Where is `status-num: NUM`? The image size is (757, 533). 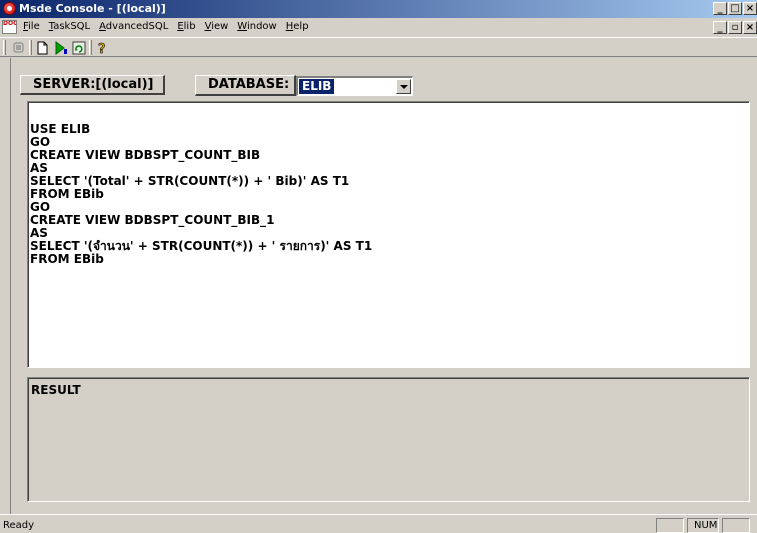 status-num: NUM is located at coordinates (703, 525).